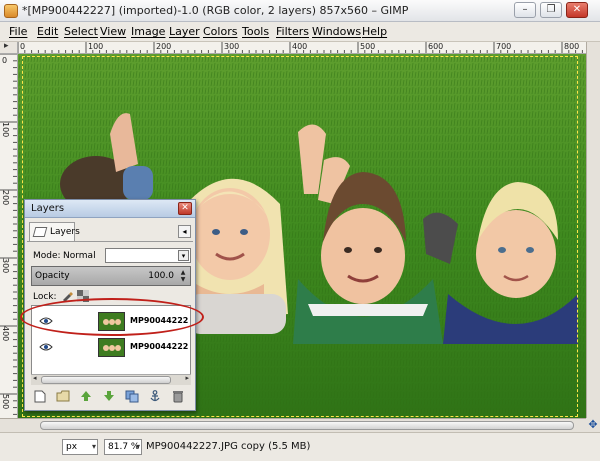 The height and width of the screenshot is (461, 600). I want to click on delete-layer-icon, so click(178, 397).